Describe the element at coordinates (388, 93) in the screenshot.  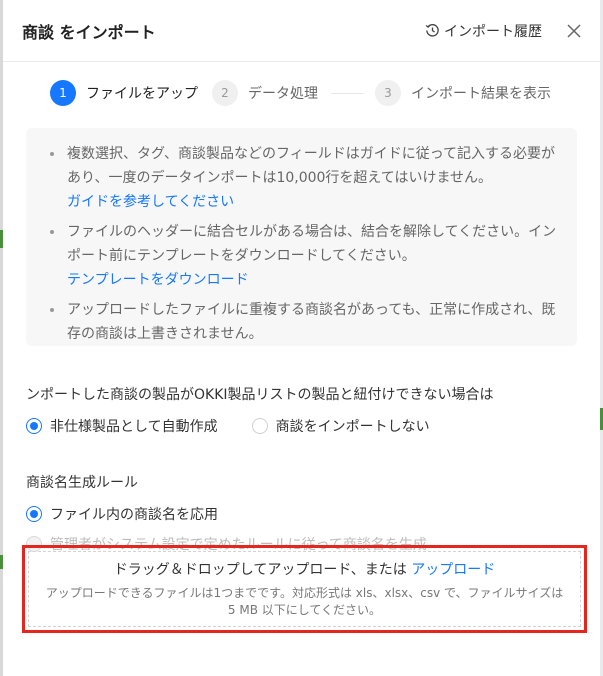
I see `step-3-number: 3` at that location.